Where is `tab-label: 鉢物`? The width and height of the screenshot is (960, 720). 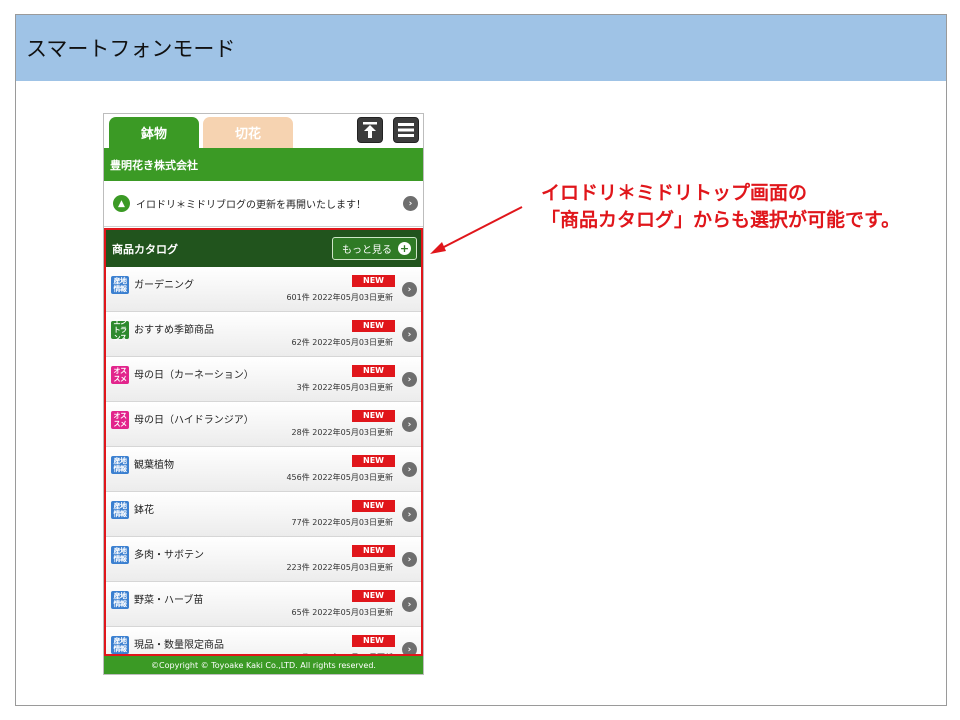 tab-label: 鉢物 is located at coordinates (153, 134).